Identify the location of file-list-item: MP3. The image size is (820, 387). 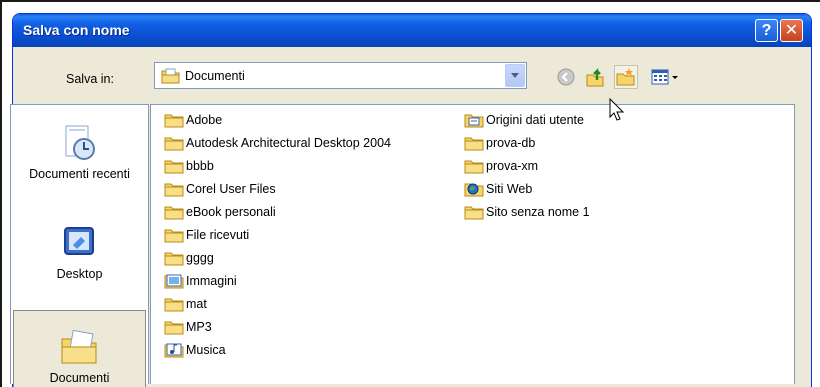
(188, 327).